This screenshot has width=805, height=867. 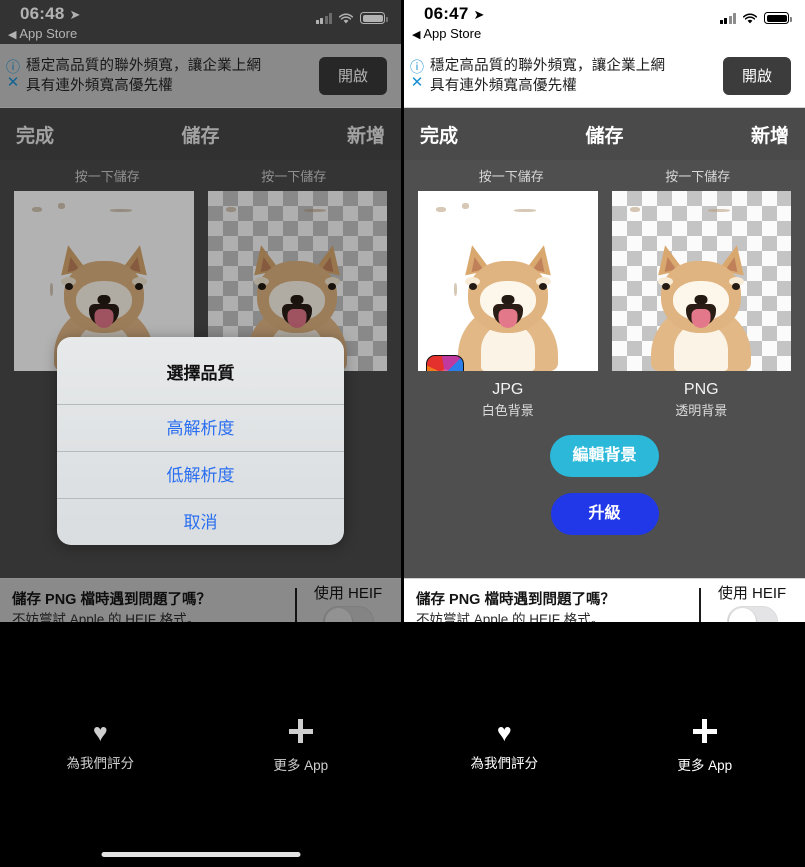 What do you see at coordinates (511, 176) in the screenshot?
I see `caption-jpg: 按一下儲存` at bounding box center [511, 176].